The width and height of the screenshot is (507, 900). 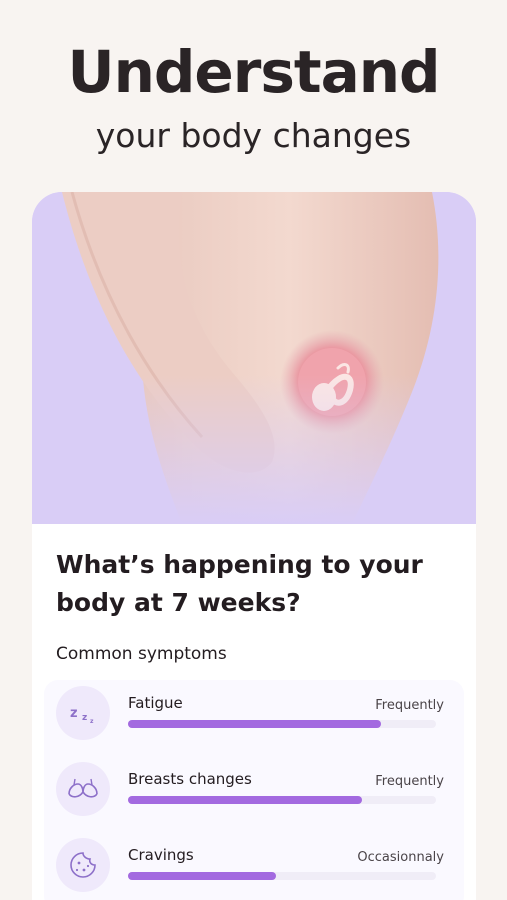 I want to click on symptom-row-cravings: Cravings Occasionnaly, so click(x=254, y=867).